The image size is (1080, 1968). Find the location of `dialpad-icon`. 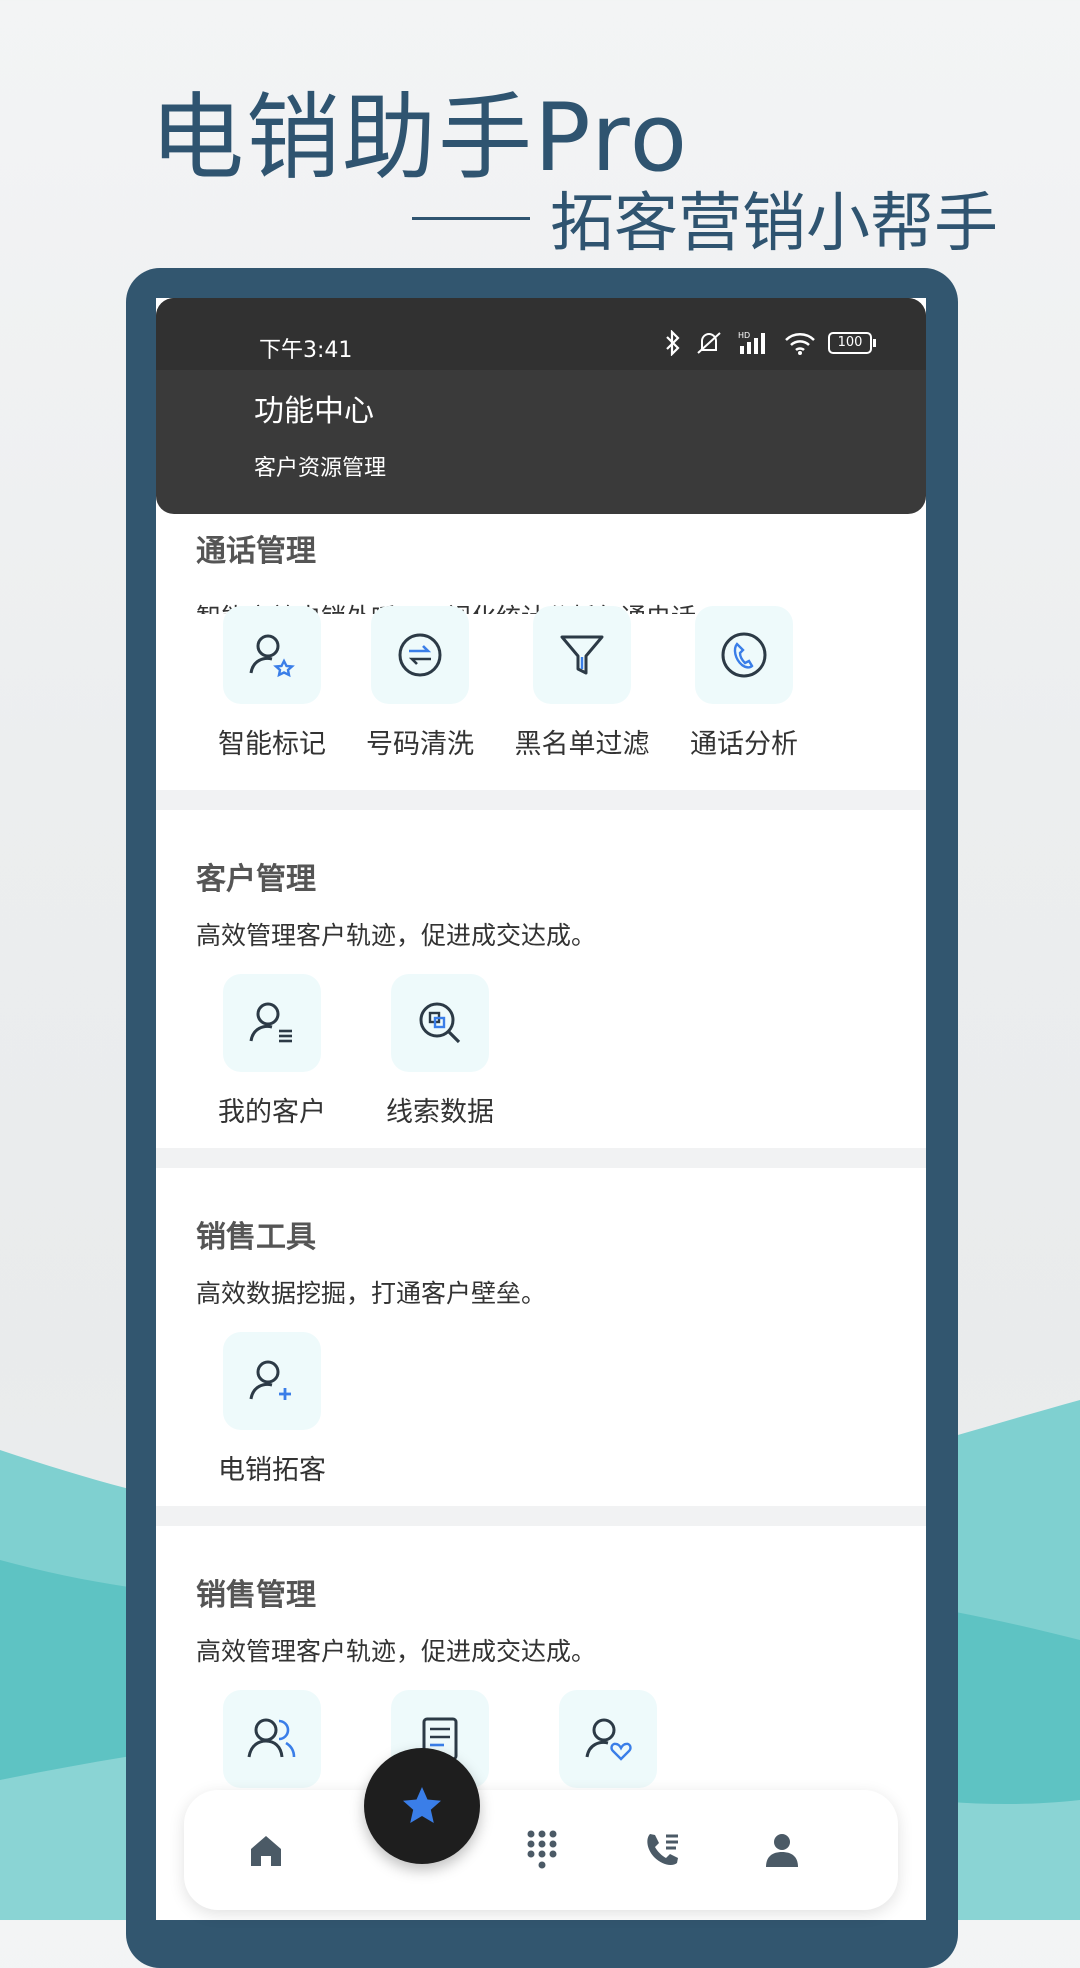

dialpad-icon is located at coordinates (542, 1849).